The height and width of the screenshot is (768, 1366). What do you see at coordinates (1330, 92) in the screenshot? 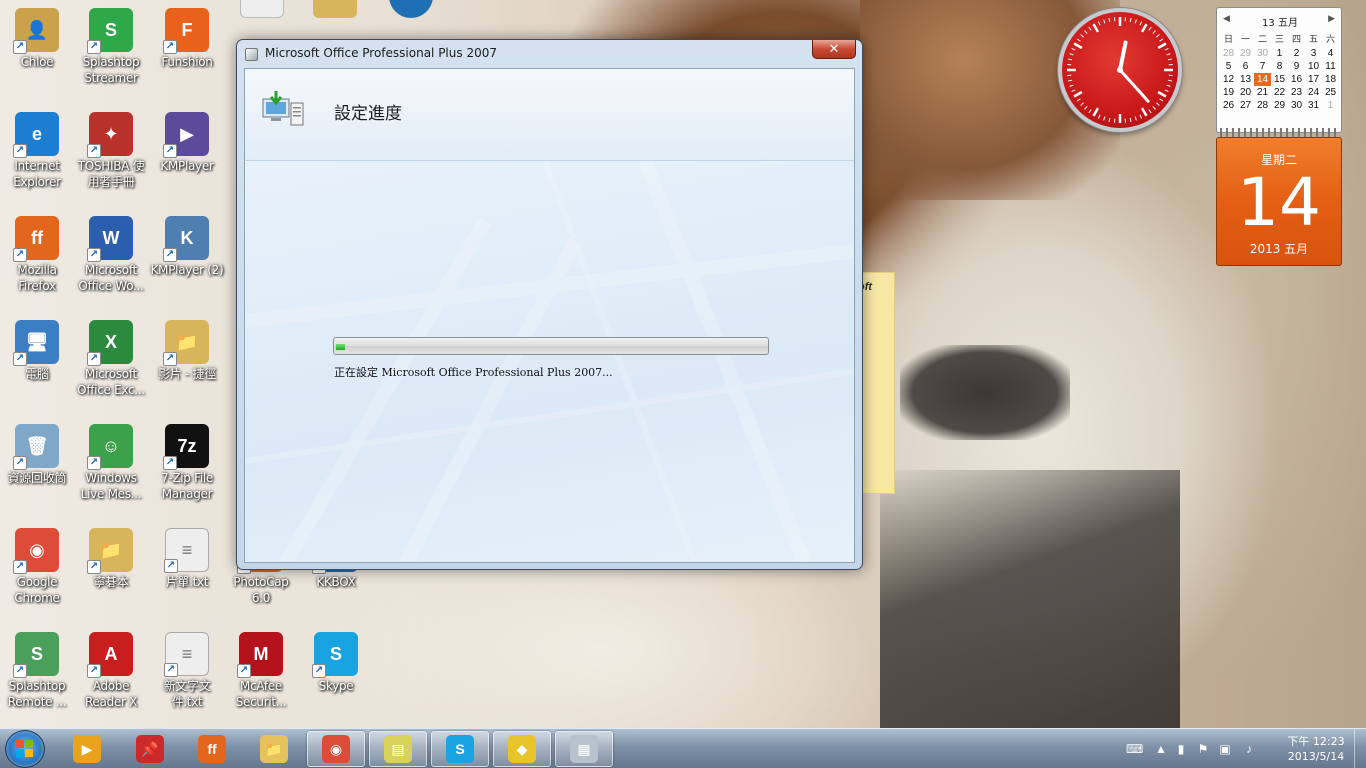
I see `calendar-day-cell: 25` at bounding box center [1330, 92].